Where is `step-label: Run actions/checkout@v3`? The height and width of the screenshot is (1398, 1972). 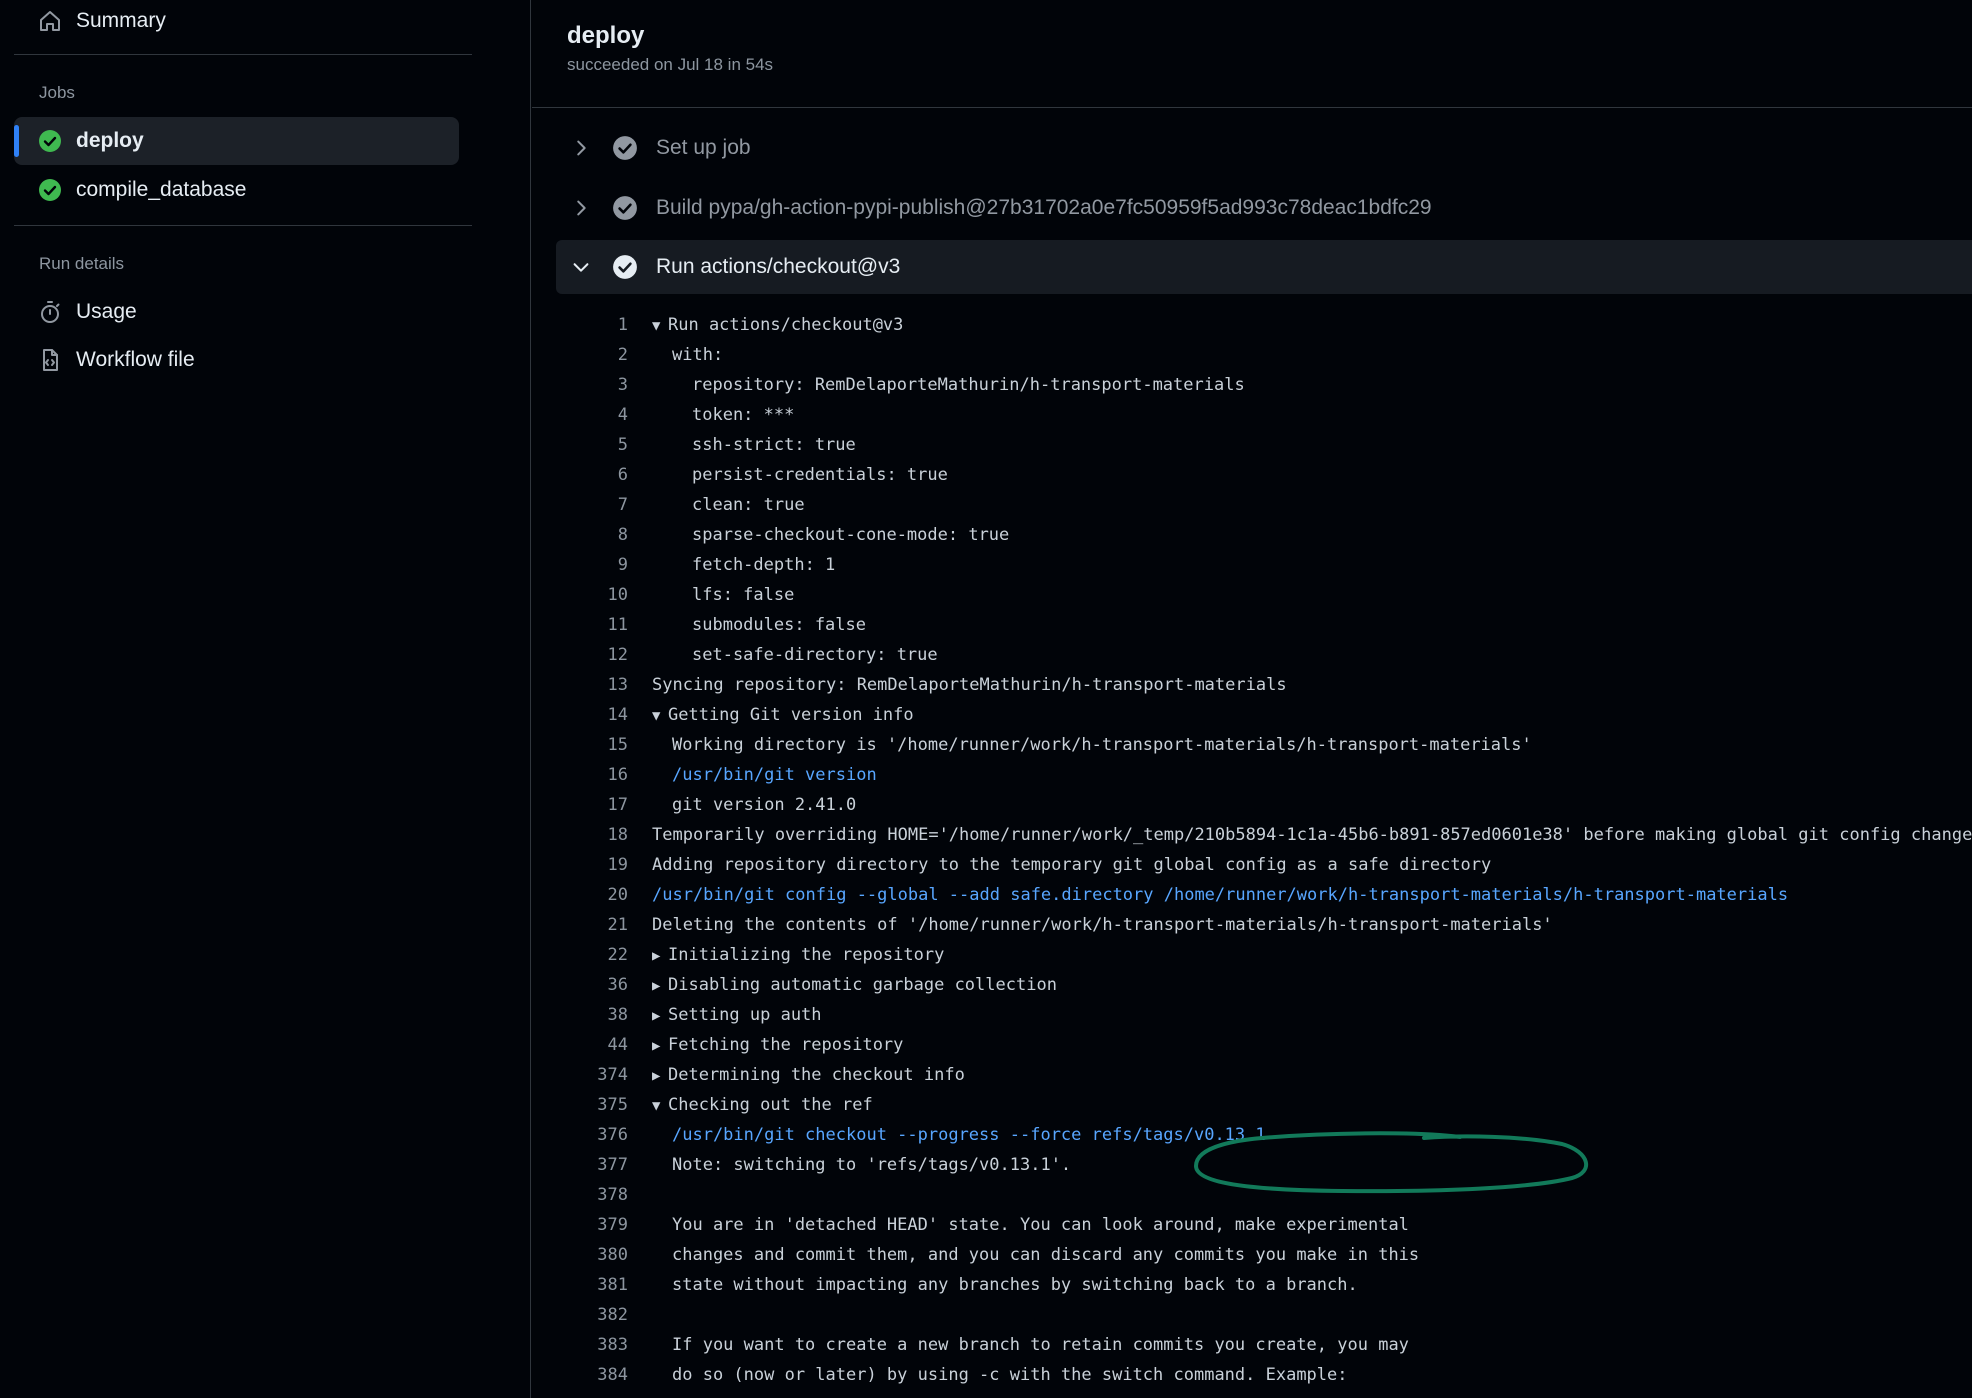
step-label: Run actions/checkout@v3 is located at coordinates (778, 266).